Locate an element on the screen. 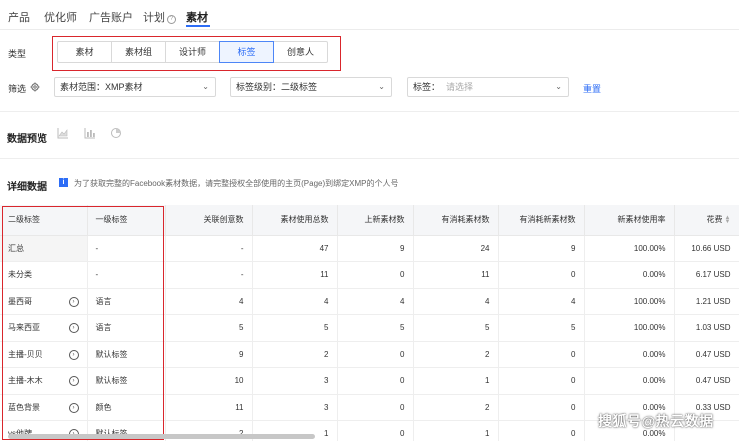  type-label: 类型 is located at coordinates (17, 54).